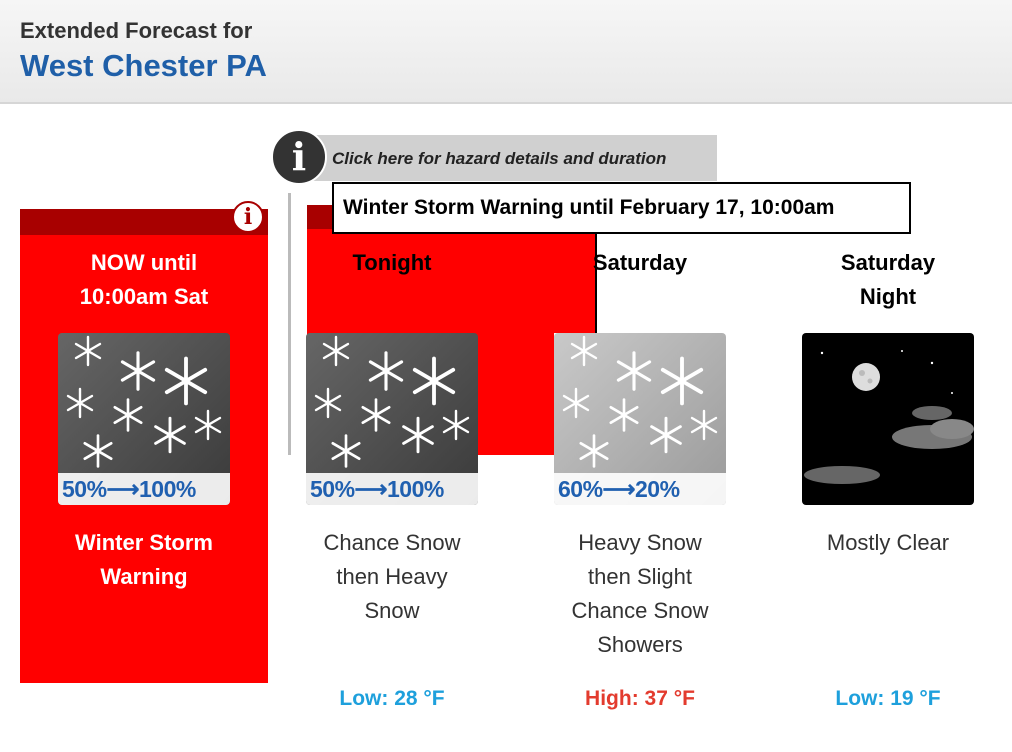 Image resolution: width=1012 pixels, height=752 pixels. I want to click on divider, so click(289, 324).